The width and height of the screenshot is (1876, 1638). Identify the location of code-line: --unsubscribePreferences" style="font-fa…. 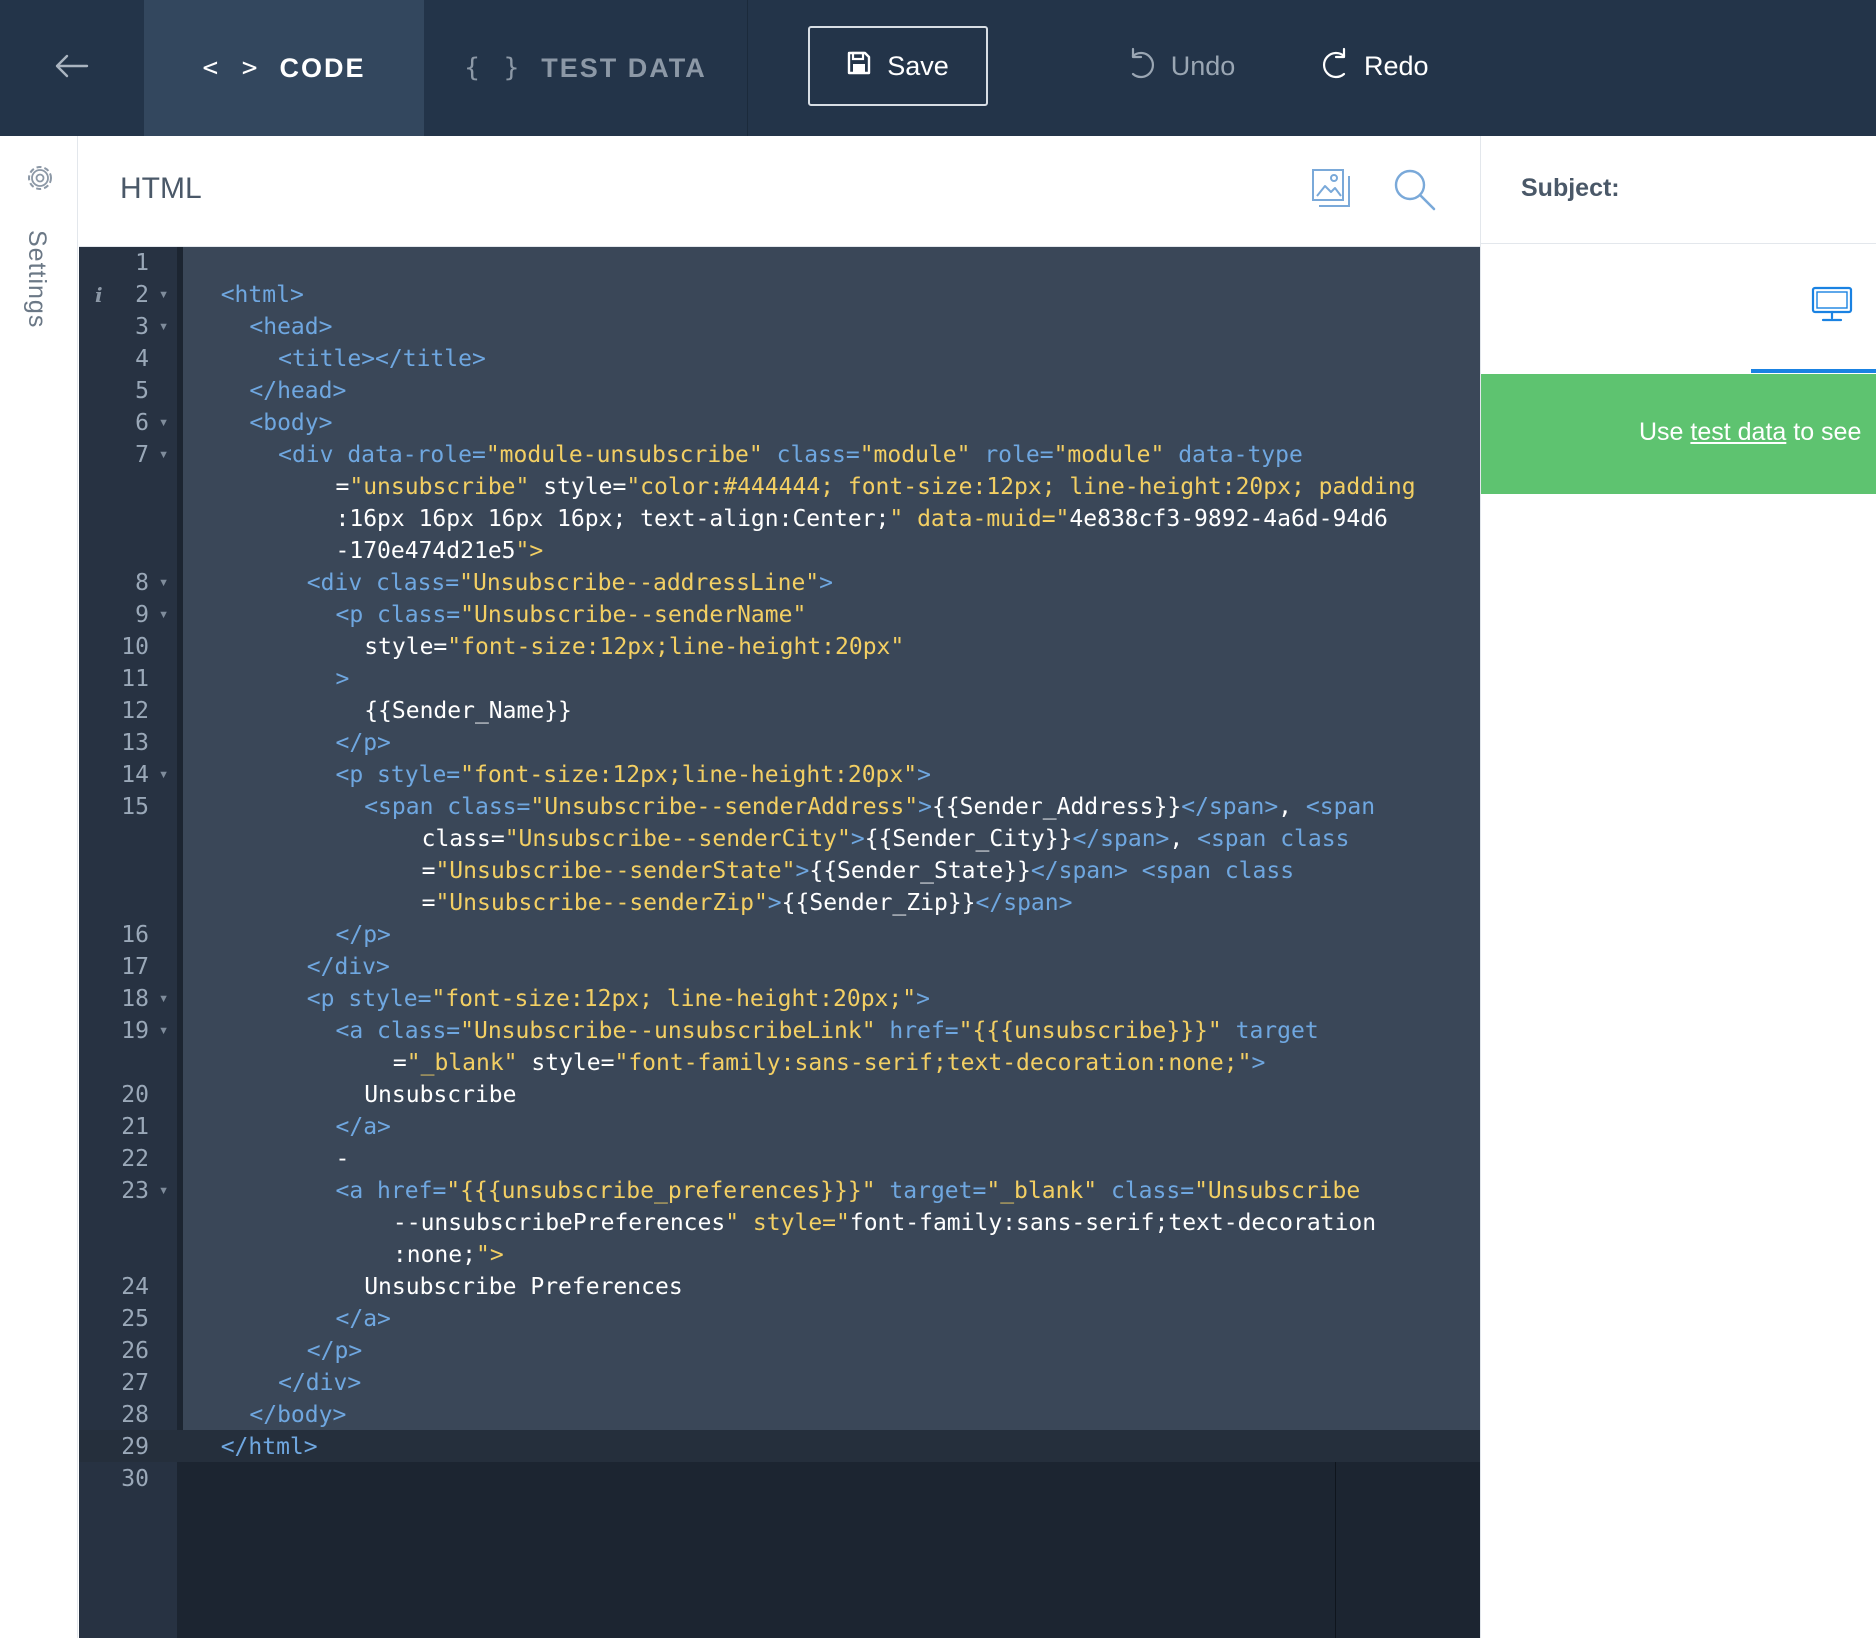
(831, 1223).